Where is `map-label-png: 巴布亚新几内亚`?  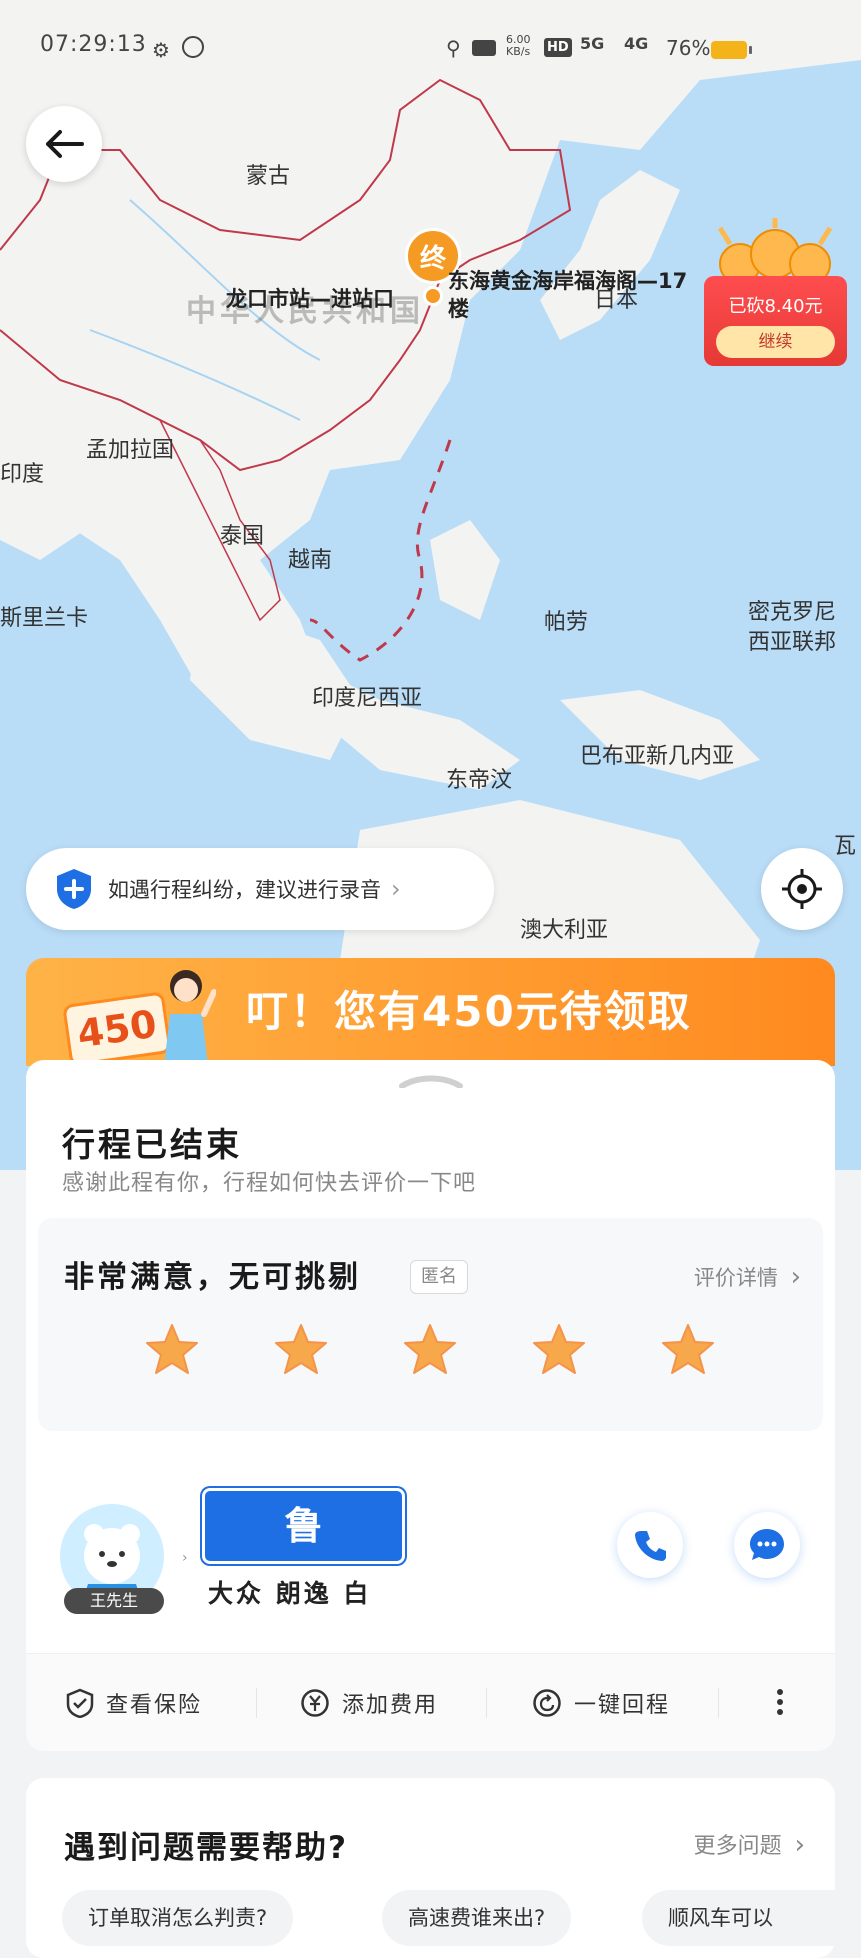
map-label-png: 巴布亚新几内亚 is located at coordinates (657, 756).